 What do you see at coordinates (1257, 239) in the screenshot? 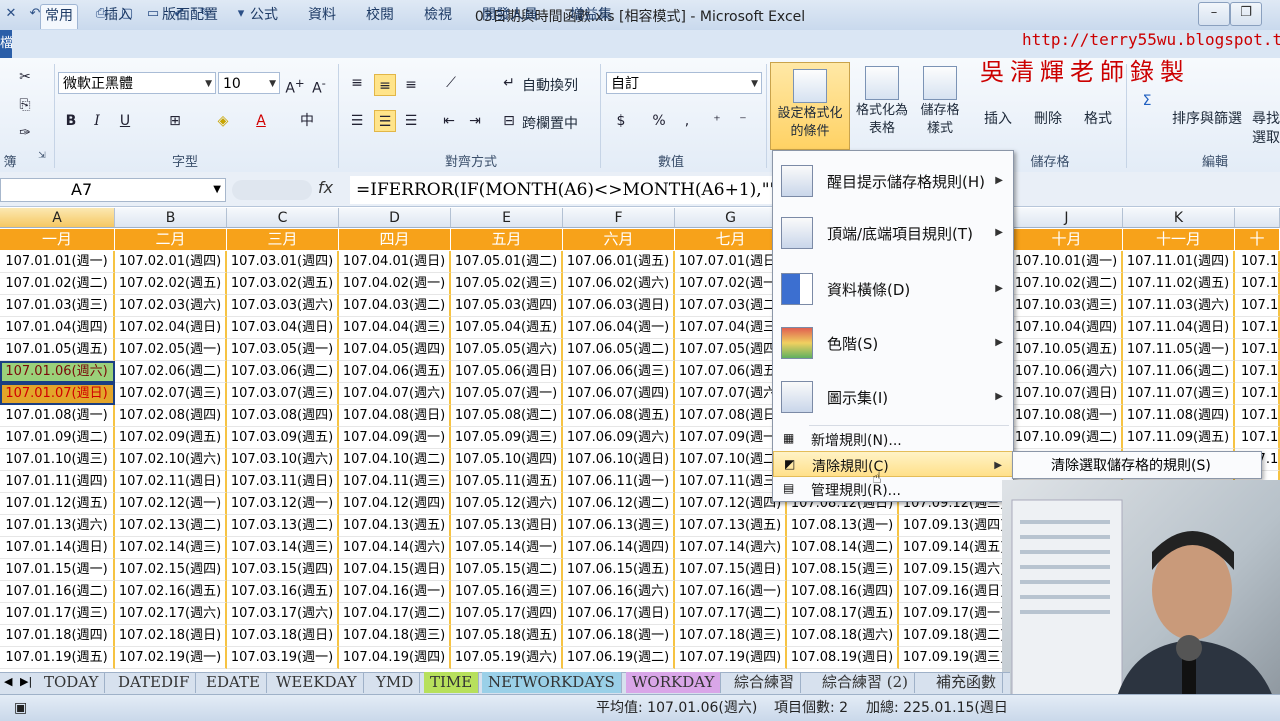
I see `month-header: 十` at bounding box center [1257, 239].